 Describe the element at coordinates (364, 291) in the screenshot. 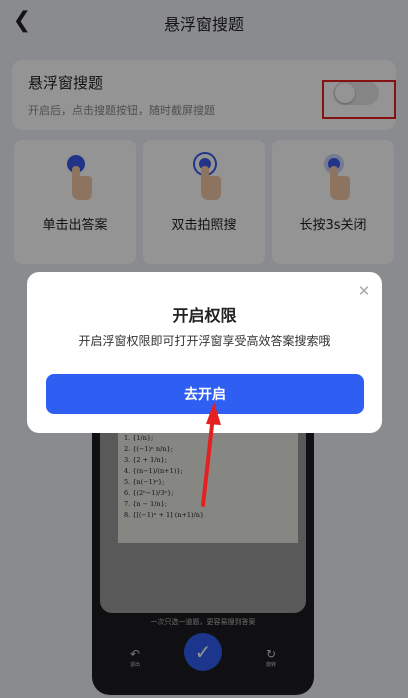

I see `close-icon: ✕` at that location.